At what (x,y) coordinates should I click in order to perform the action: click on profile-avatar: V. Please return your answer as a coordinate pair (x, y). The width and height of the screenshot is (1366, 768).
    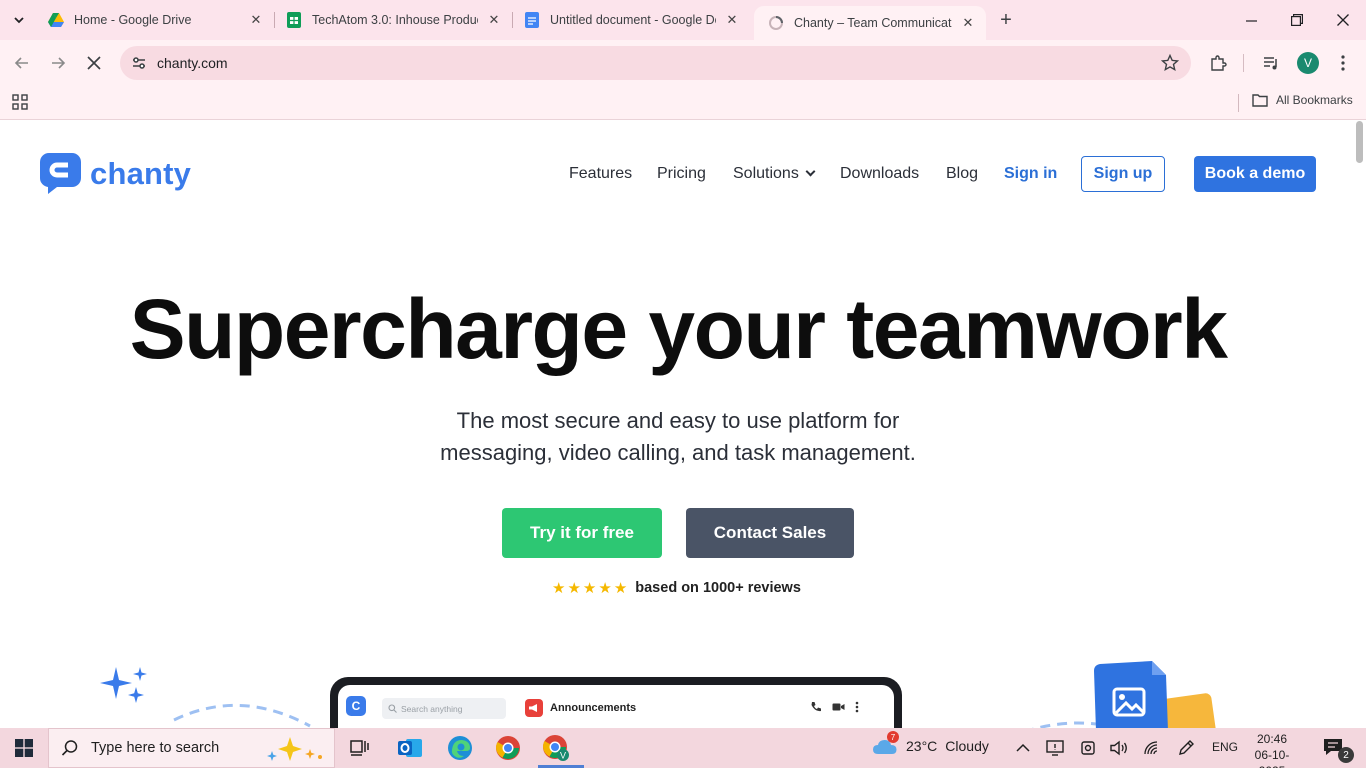
    Looking at the image, I should click on (1308, 63).